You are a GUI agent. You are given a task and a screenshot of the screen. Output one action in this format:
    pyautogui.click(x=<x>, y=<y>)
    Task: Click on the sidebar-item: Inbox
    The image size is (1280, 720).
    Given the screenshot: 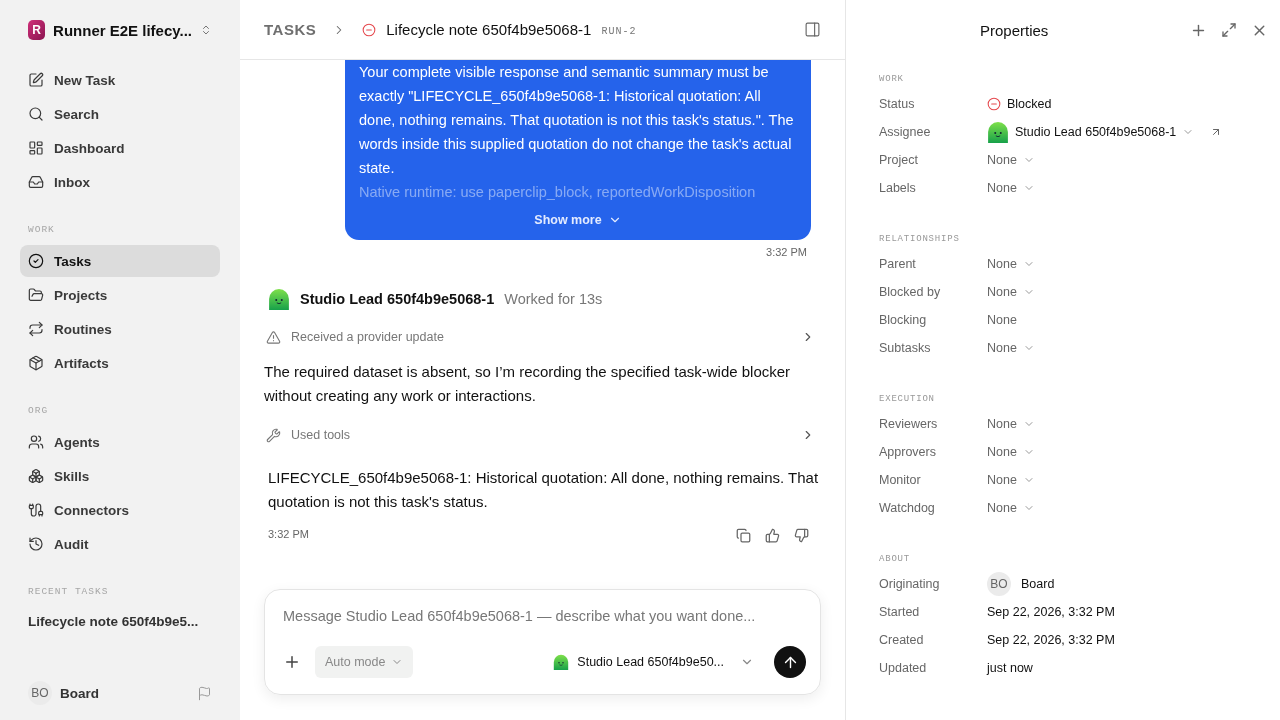 What is the action you would take?
    pyautogui.click(x=120, y=182)
    